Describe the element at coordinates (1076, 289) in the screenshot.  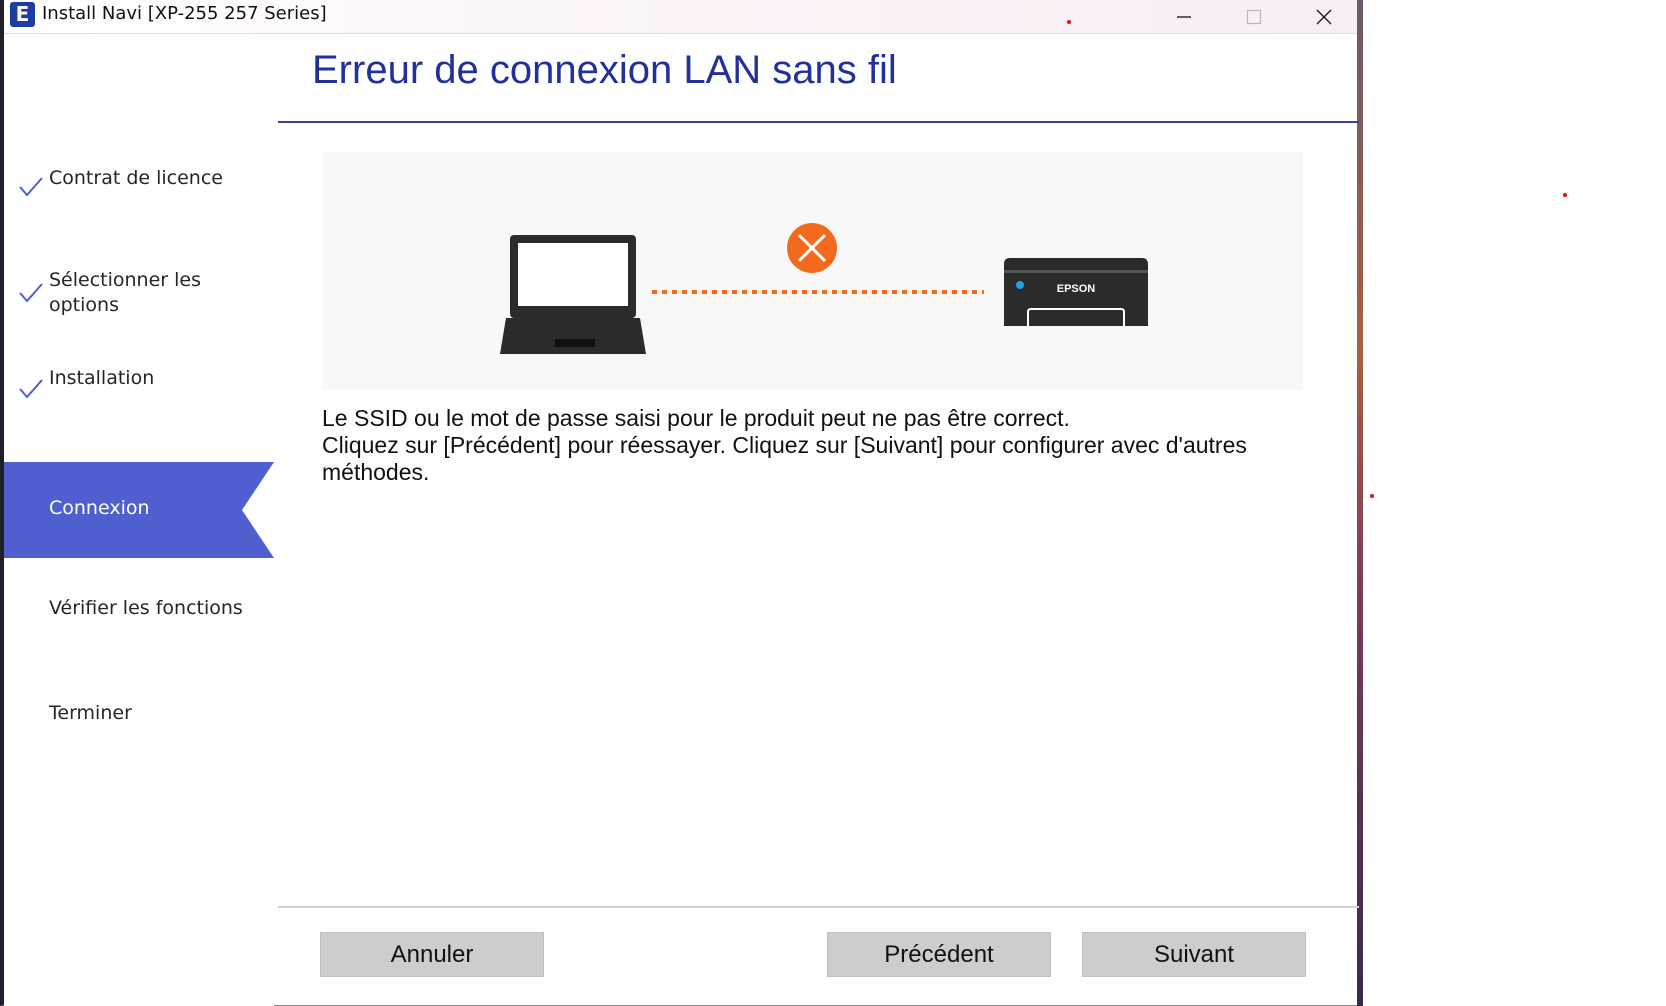
I see `printer-brand-label: EPSON` at that location.